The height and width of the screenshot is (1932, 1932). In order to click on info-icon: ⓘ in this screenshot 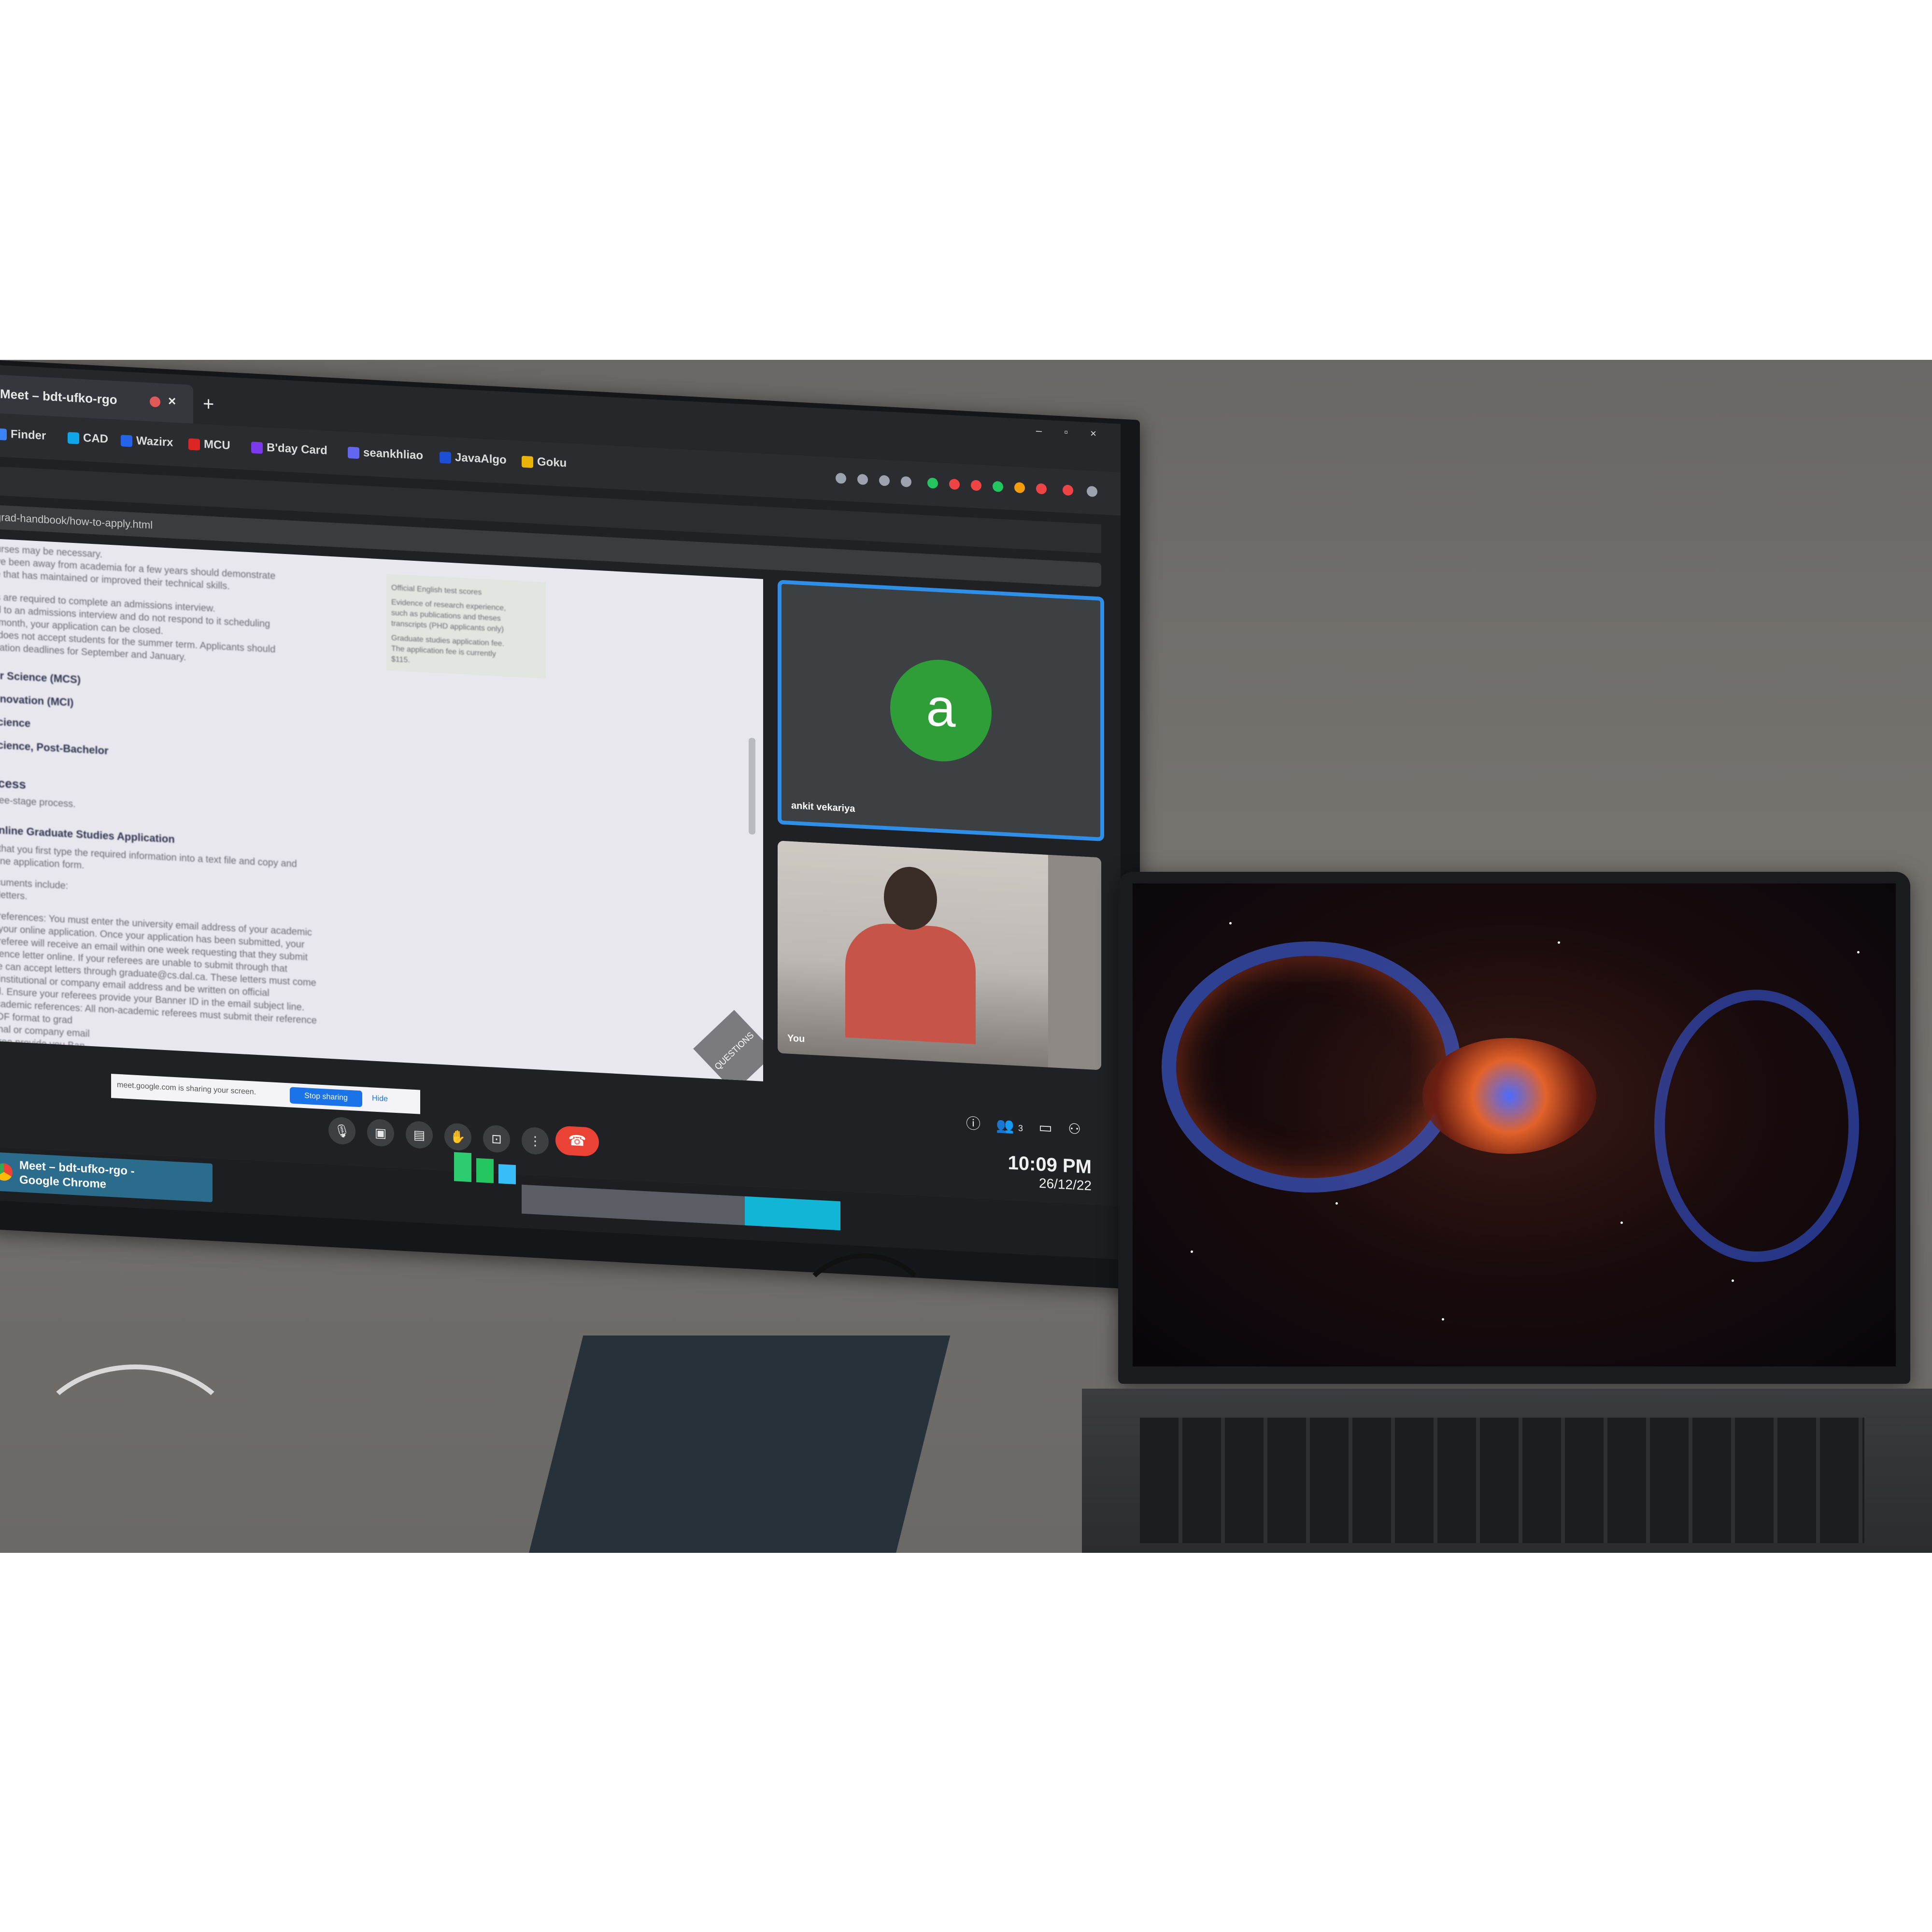, I will do `click(973, 1124)`.